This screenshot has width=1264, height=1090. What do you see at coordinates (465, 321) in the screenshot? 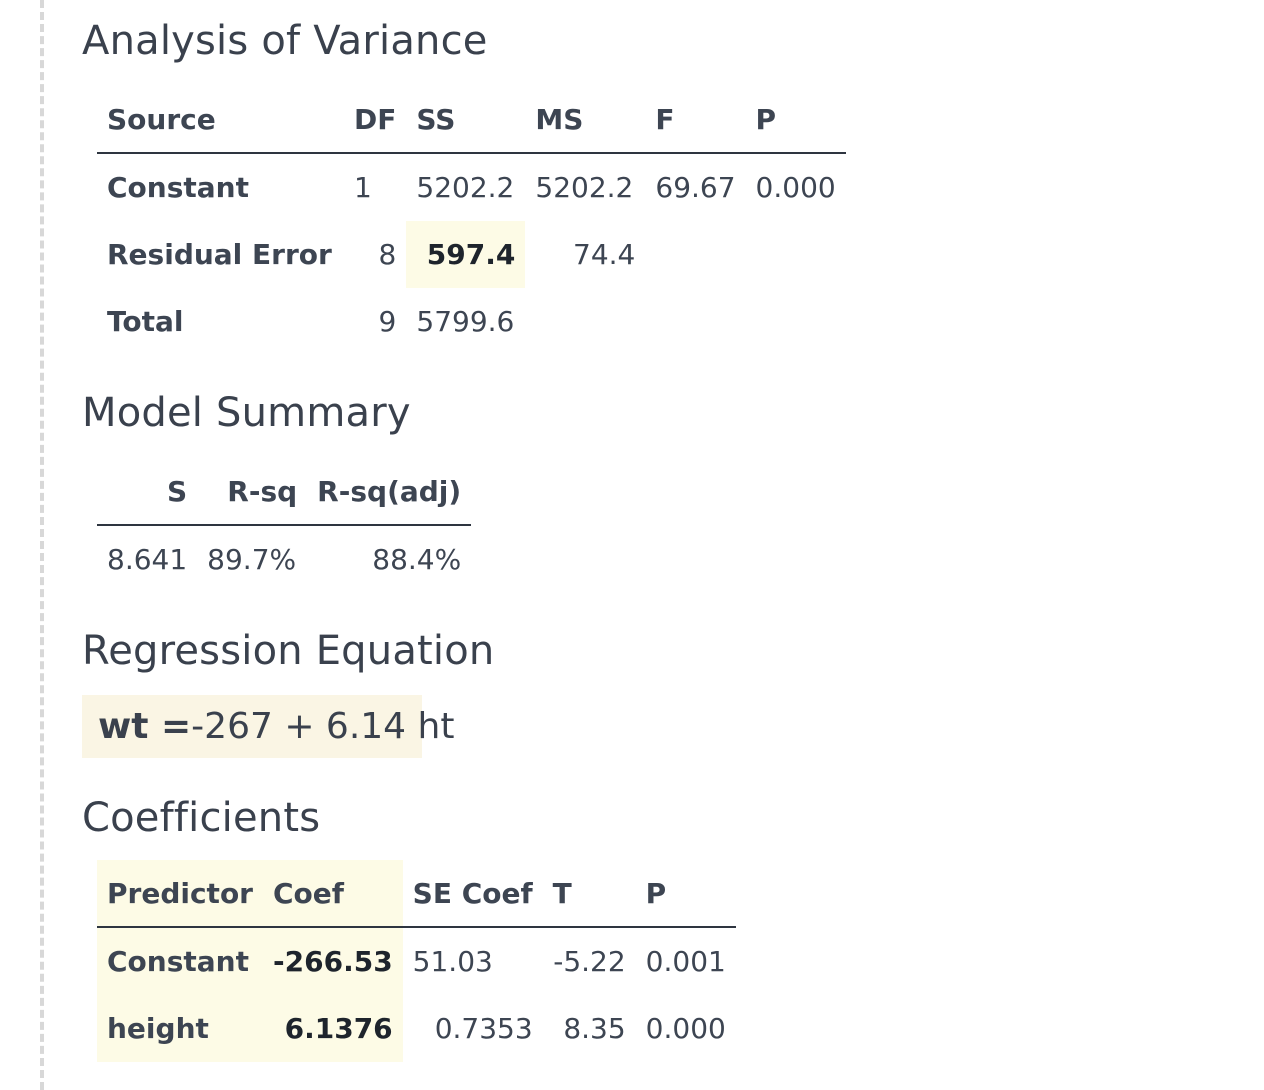
I see `anova-ss: 5799.6` at bounding box center [465, 321].